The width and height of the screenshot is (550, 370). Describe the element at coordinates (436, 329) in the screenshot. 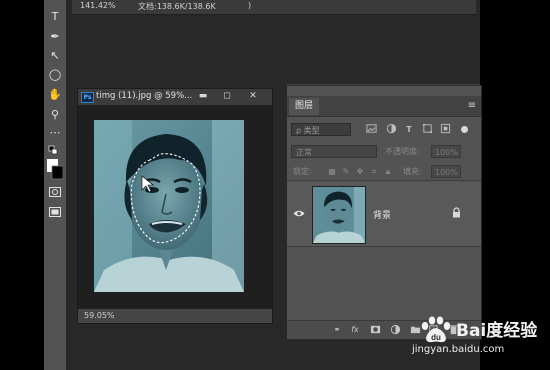

I see `baidu-paw-logo: du` at that location.